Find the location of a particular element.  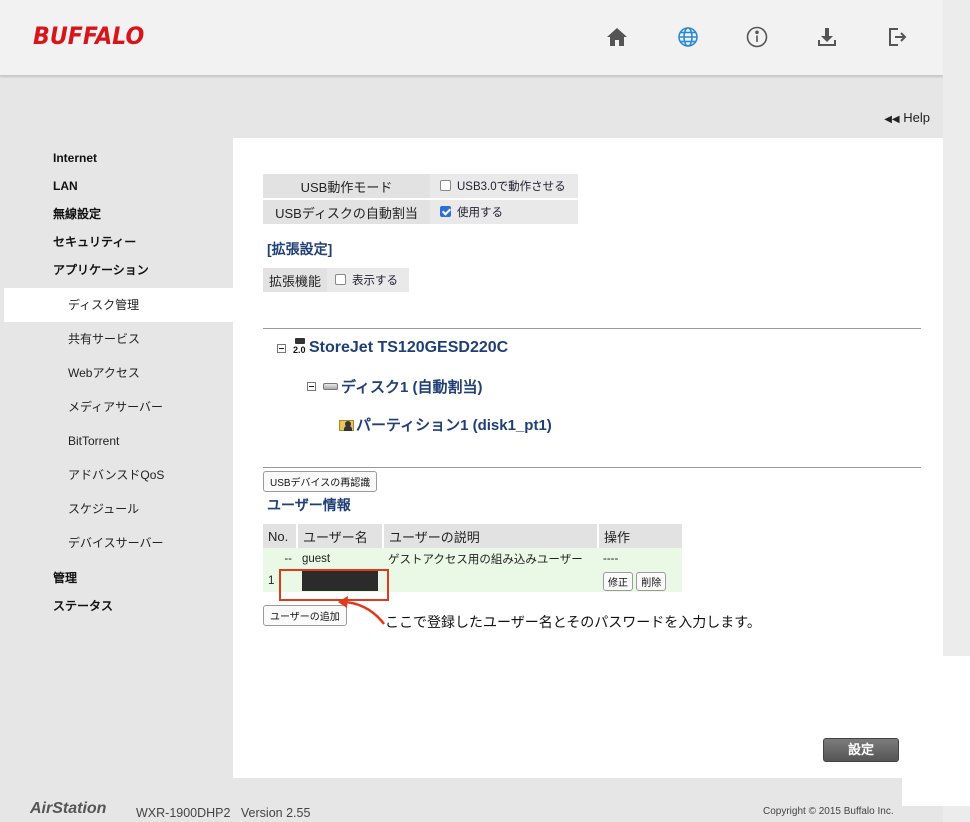

partition-folder-icon is located at coordinates (346, 425).